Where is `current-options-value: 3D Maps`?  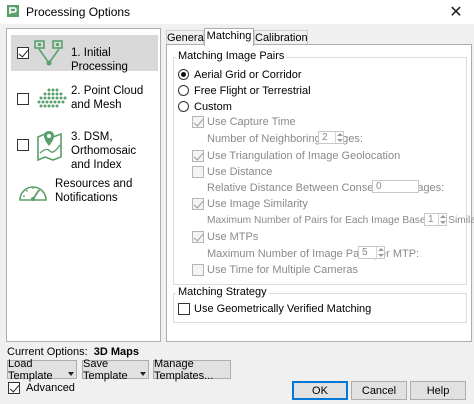 current-options-value: 3D Maps is located at coordinates (116, 352).